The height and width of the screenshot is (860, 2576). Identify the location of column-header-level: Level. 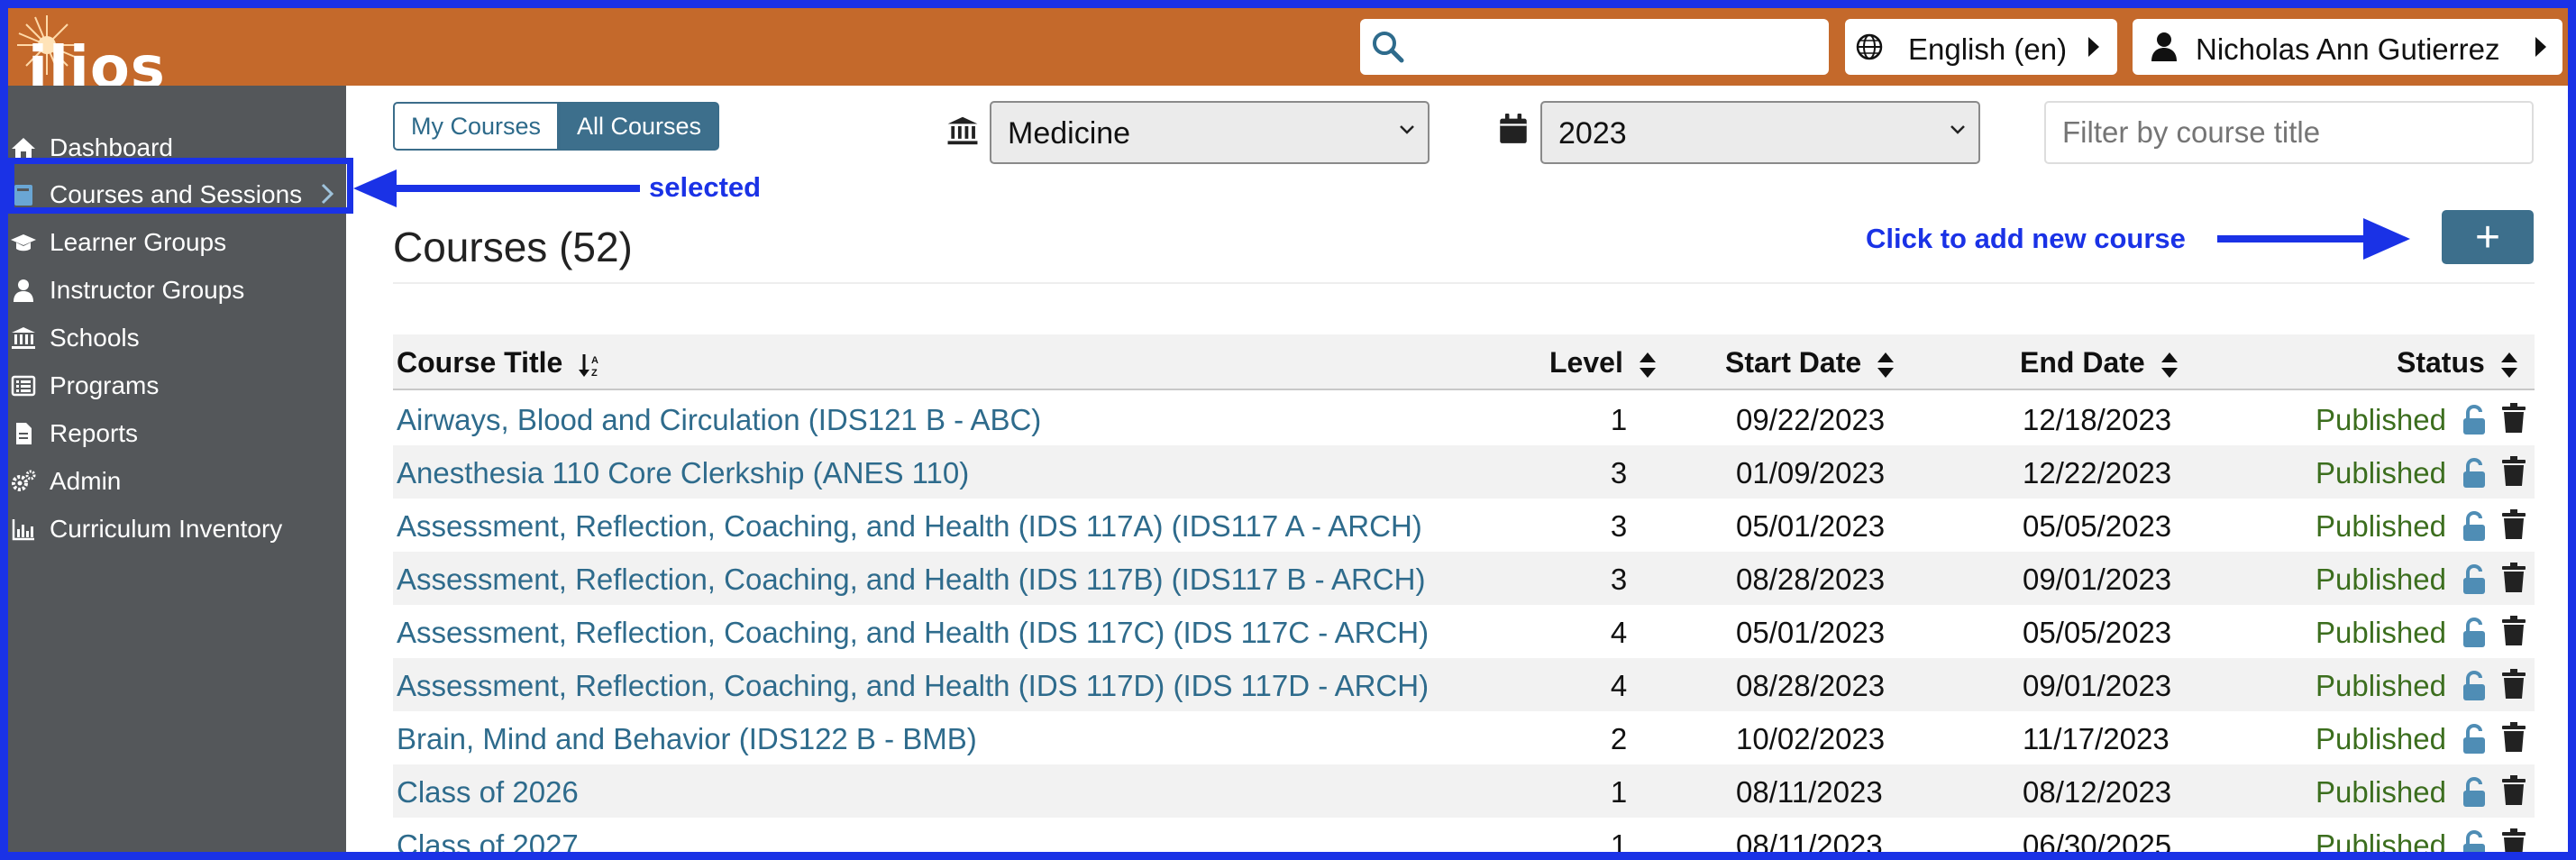
(1603, 363).